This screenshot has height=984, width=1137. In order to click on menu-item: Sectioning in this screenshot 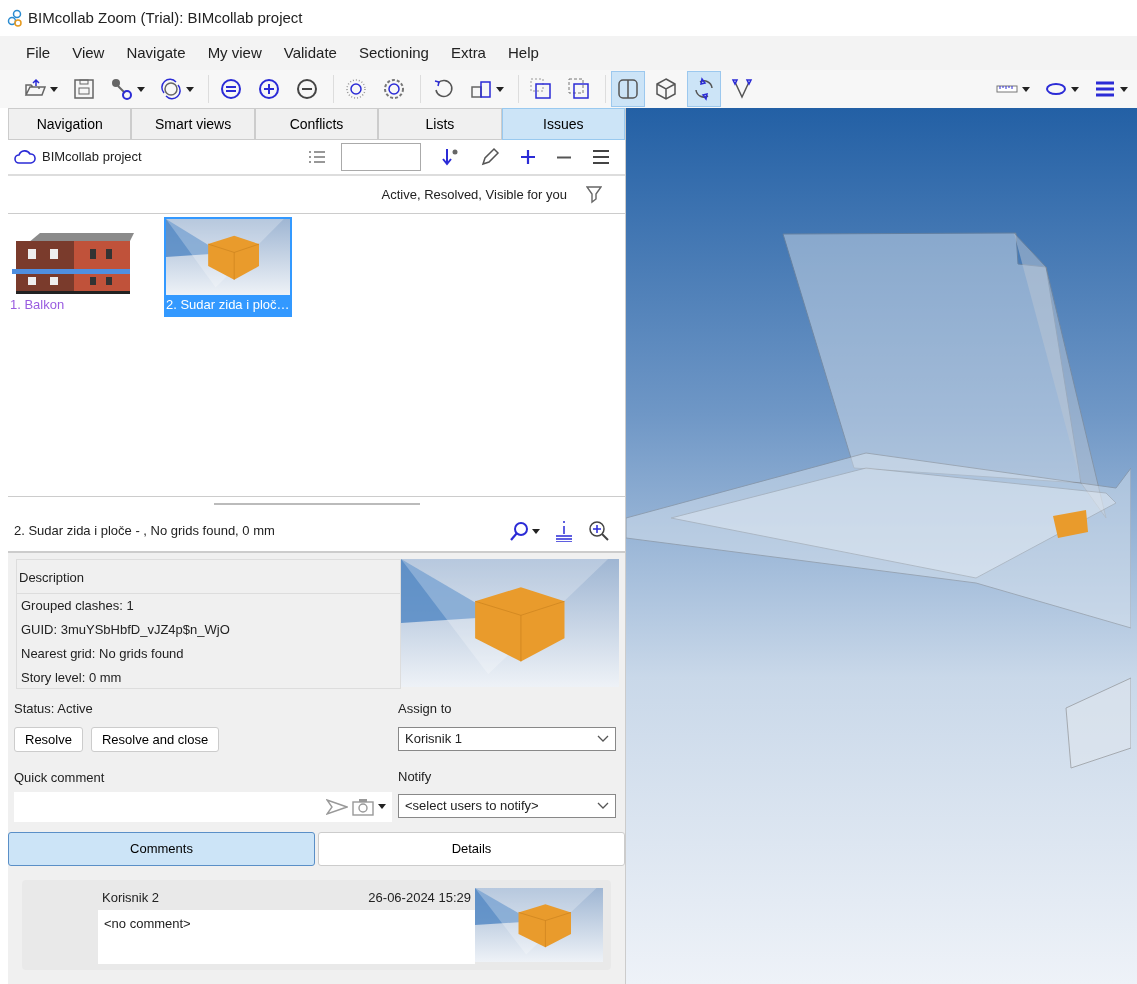, I will do `click(393, 53)`.